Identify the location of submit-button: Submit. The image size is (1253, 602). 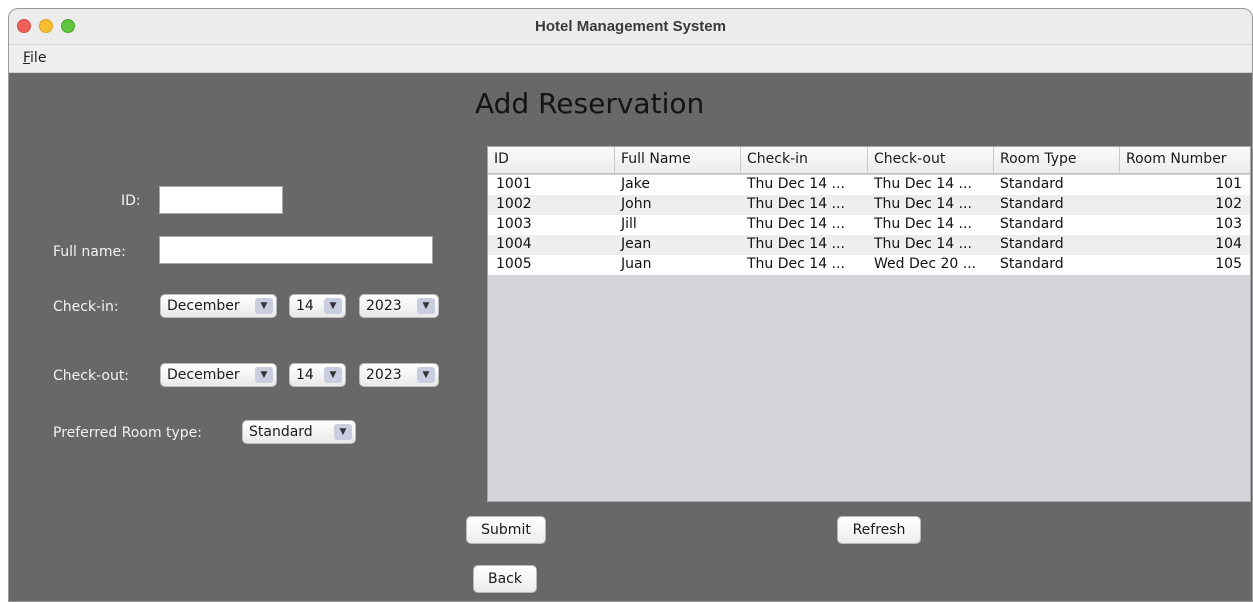
(506, 530).